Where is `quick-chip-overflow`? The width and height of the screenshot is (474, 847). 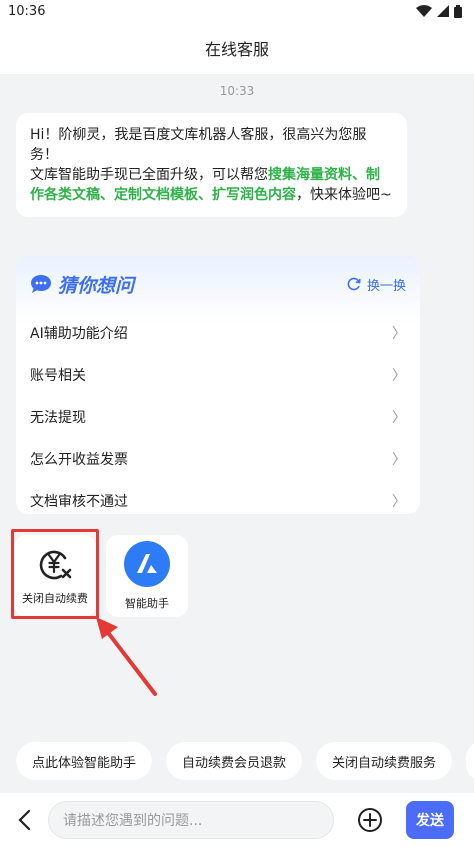
quick-chip-overflow is located at coordinates (470, 761).